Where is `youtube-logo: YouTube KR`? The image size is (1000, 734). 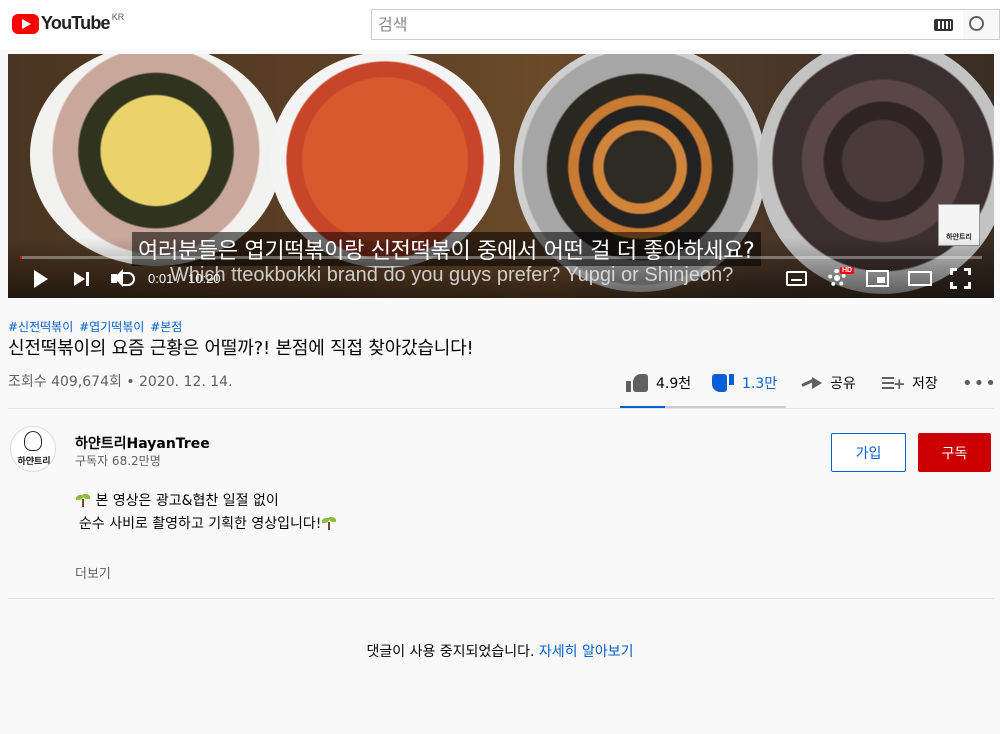 youtube-logo: YouTube KR is located at coordinates (68, 22).